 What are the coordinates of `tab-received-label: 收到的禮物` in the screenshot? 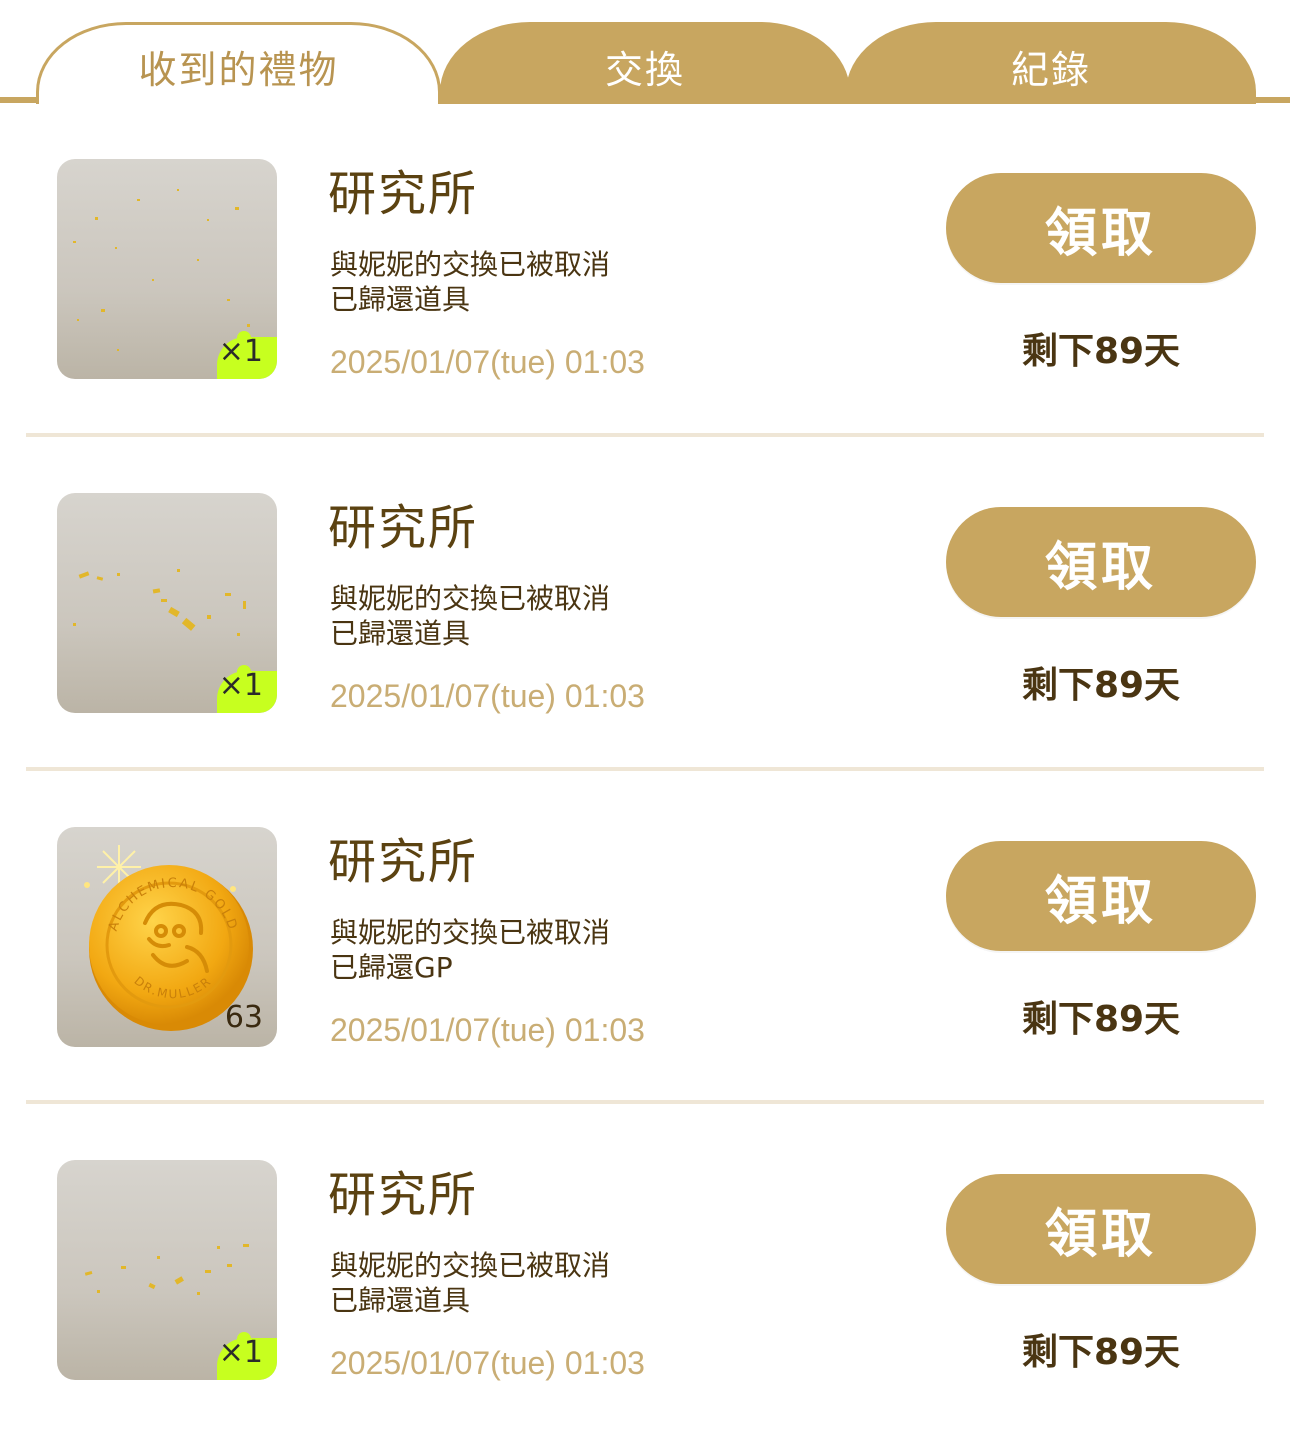 It's located at (238, 70).